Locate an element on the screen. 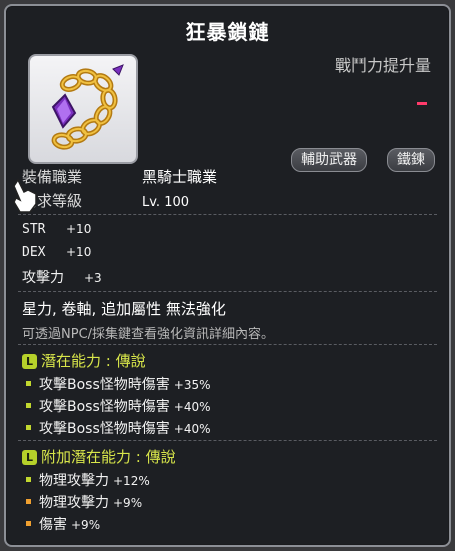 This screenshot has width=455, height=551. chain-weapon-icon is located at coordinates (87, 107).